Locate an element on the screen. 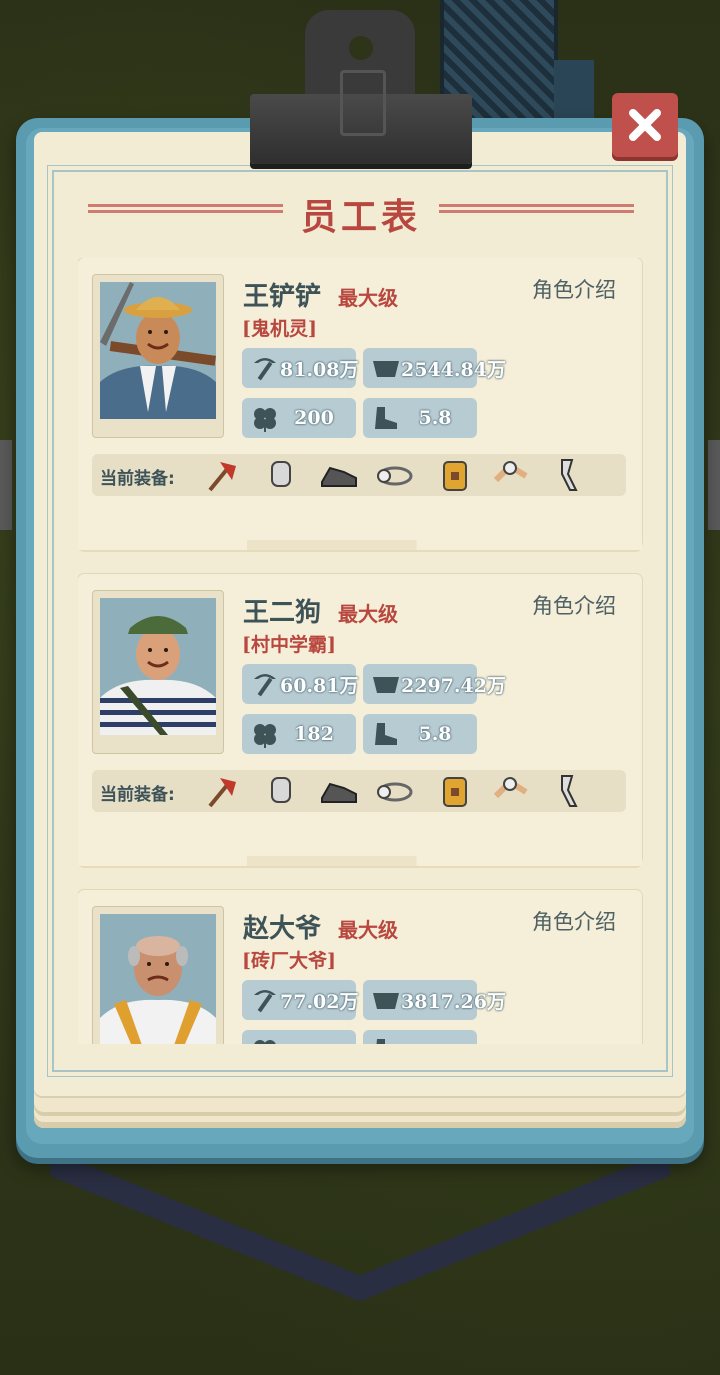  mining-stat: 77.02万 is located at coordinates (300, 1000).